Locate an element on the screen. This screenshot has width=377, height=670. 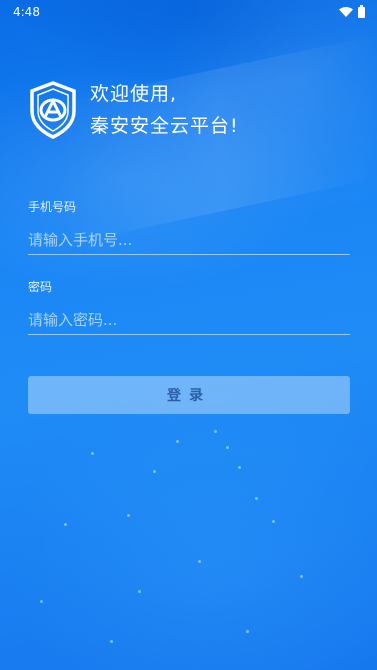
status-time: 4:48 is located at coordinates (26, 12).